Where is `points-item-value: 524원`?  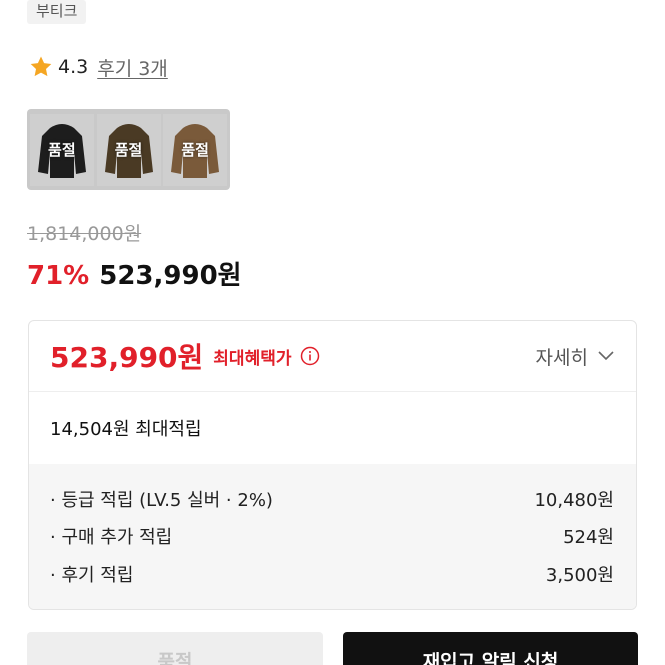 points-item-value: 524원 is located at coordinates (588, 538).